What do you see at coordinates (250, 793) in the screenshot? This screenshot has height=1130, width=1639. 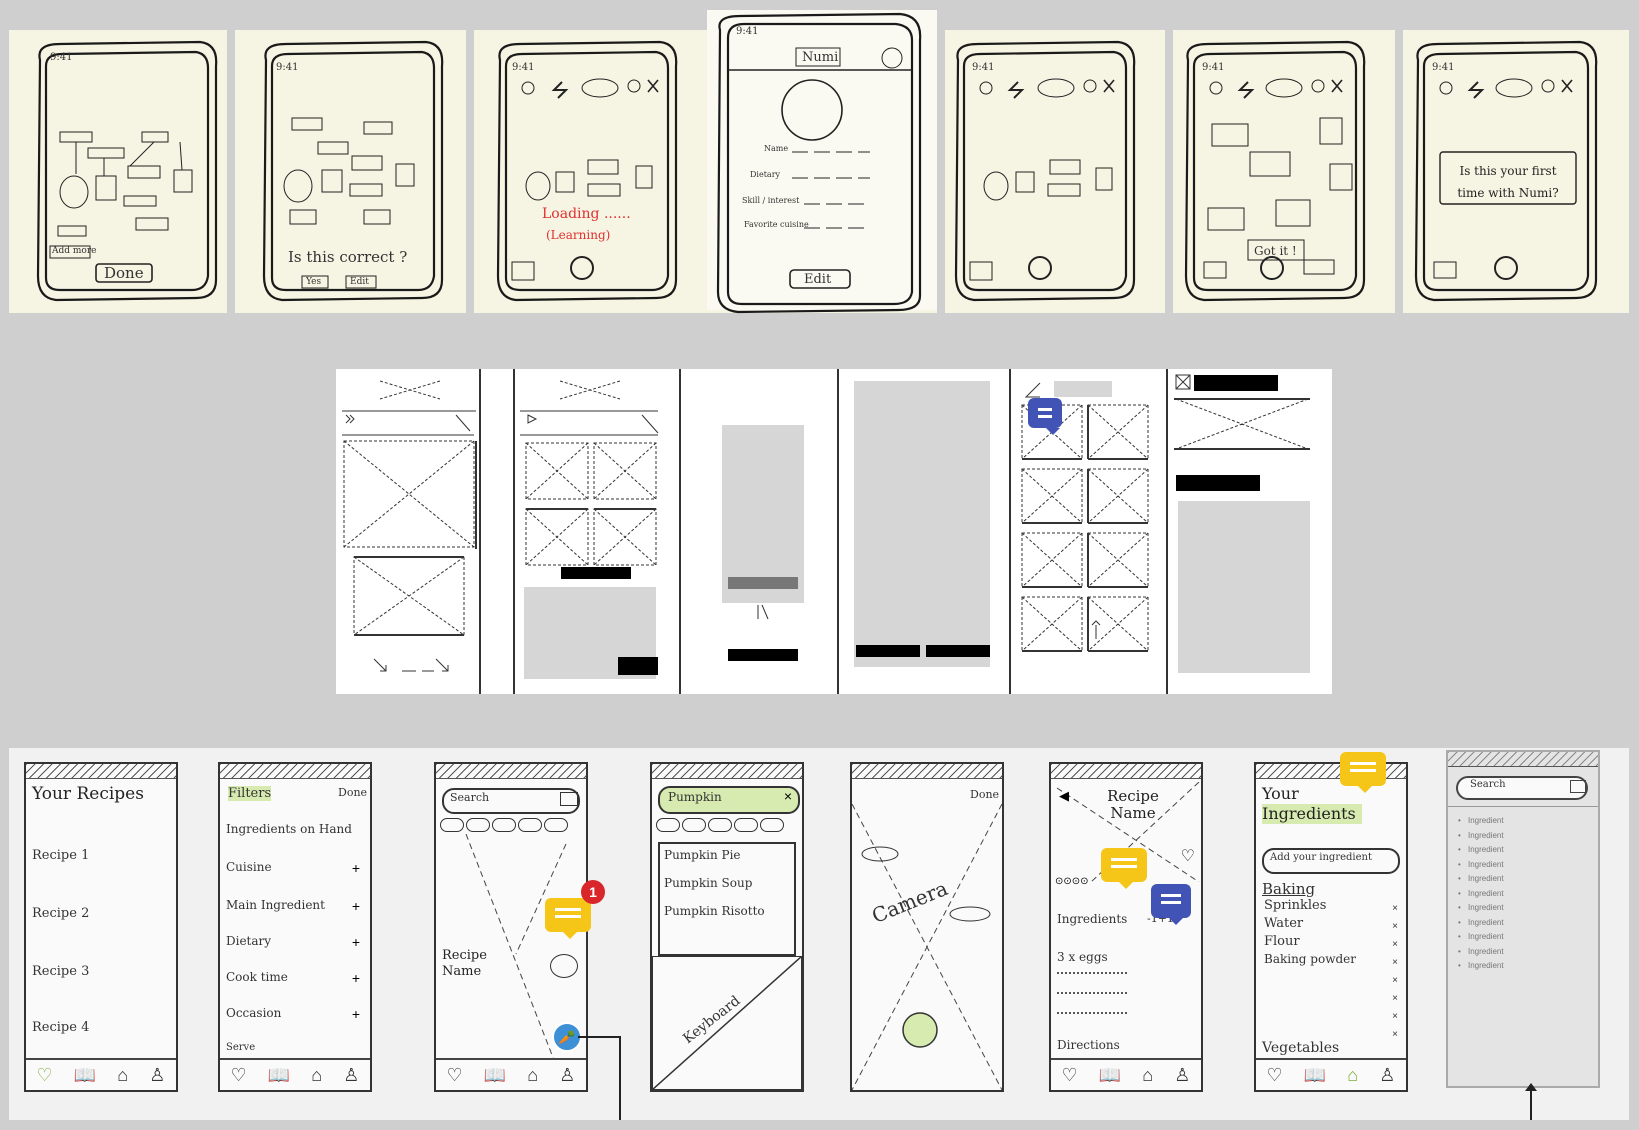 I see `filters-title: Filters` at bounding box center [250, 793].